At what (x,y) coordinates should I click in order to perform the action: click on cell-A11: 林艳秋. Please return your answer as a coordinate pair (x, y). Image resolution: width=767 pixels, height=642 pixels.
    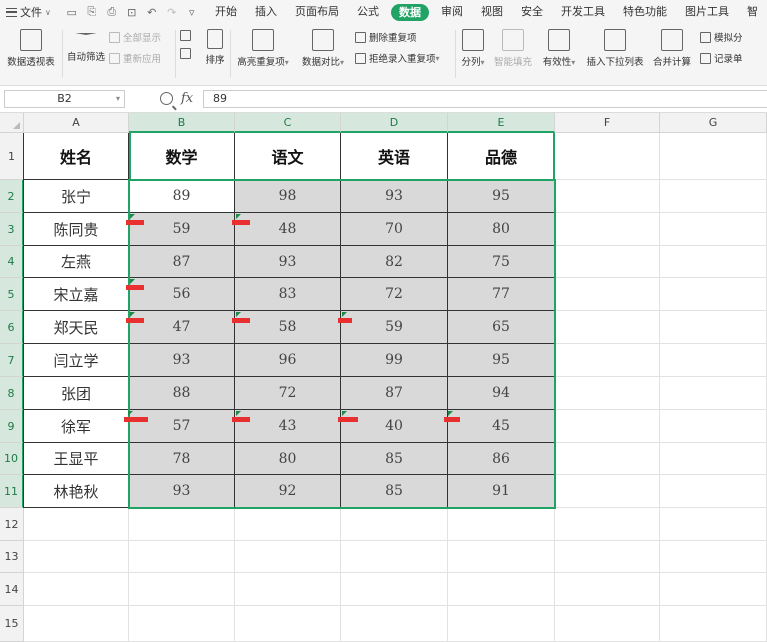
    Looking at the image, I should click on (76, 491).